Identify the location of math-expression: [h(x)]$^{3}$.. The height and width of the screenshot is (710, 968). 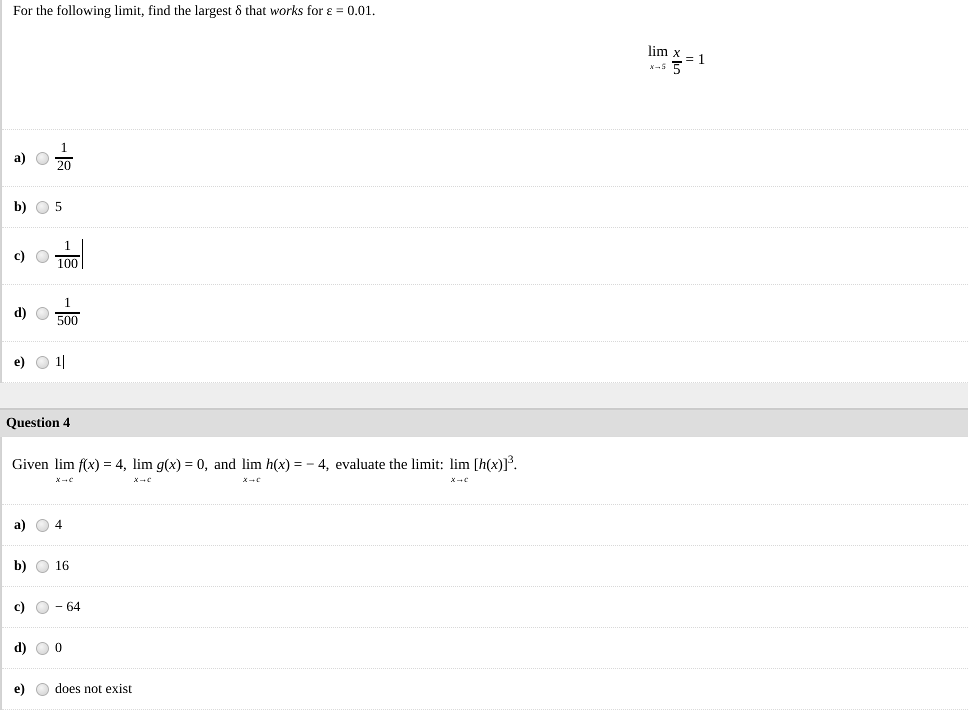
(496, 465).